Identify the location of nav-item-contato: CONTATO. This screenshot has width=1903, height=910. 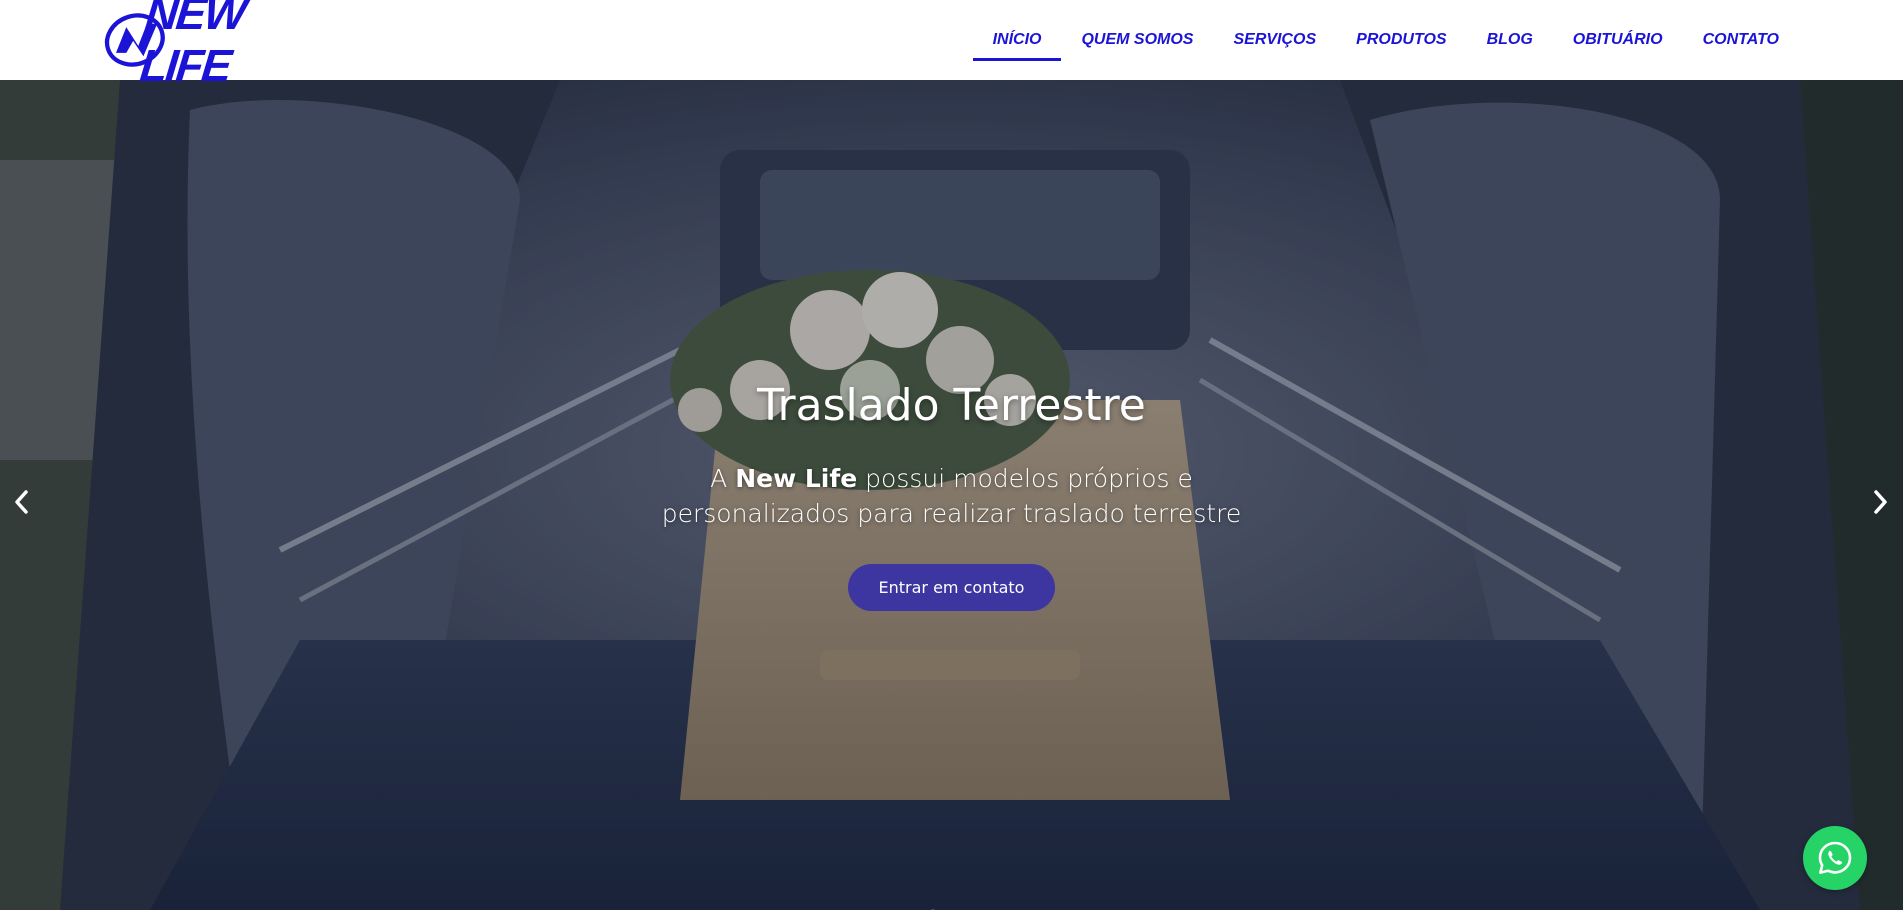
(1741, 40).